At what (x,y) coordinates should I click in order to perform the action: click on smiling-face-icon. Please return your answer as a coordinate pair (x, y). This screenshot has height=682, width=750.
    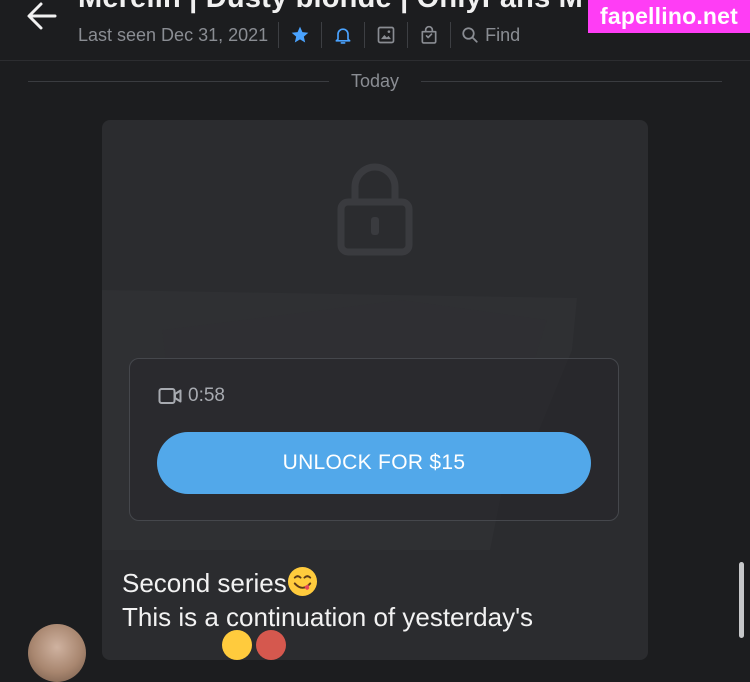
    Looking at the image, I should click on (302, 581).